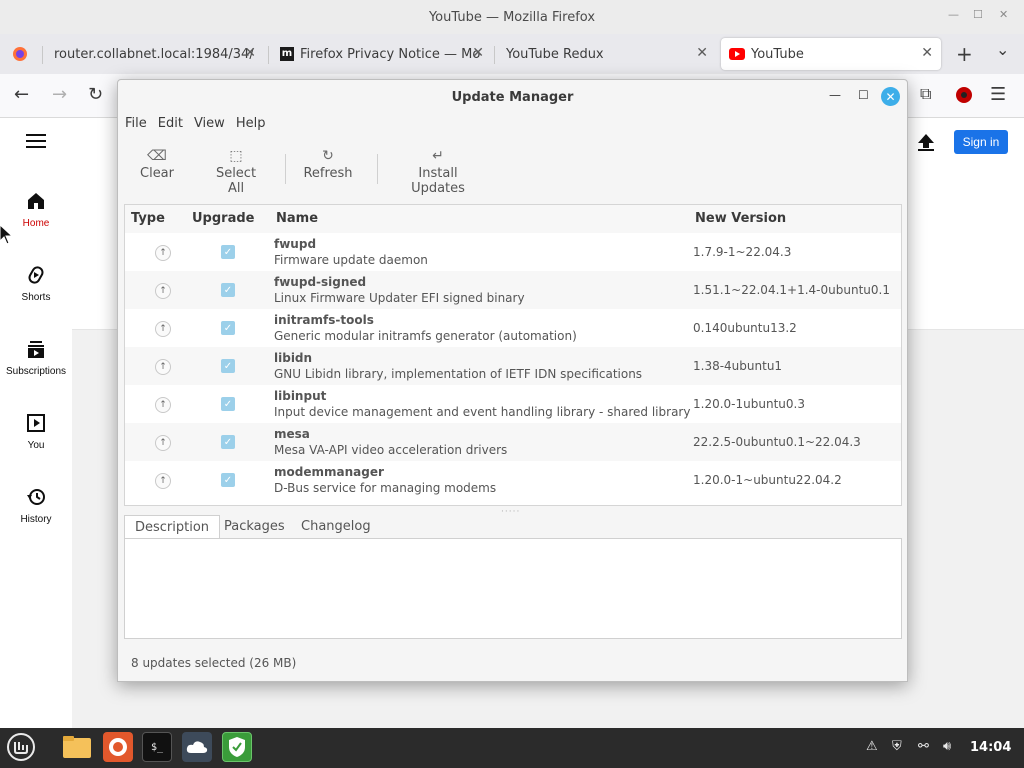  I want to click on security-tray-icon: ⛨, so click(897, 746).